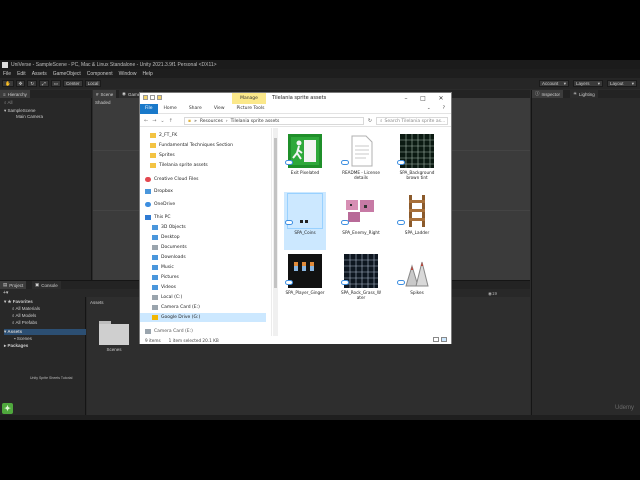 Image resolution: width=640 pixels, height=480 pixels. What do you see at coordinates (444, 339) in the screenshot?
I see `large-icons-view-icon` at bounding box center [444, 339].